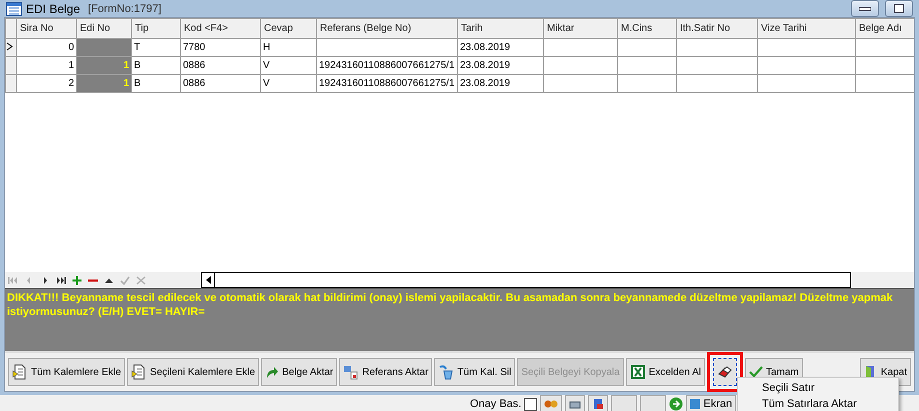  Describe the element at coordinates (475, 372) in the screenshot. I see `toolbar-button: Tüm Kal. Sil` at that location.